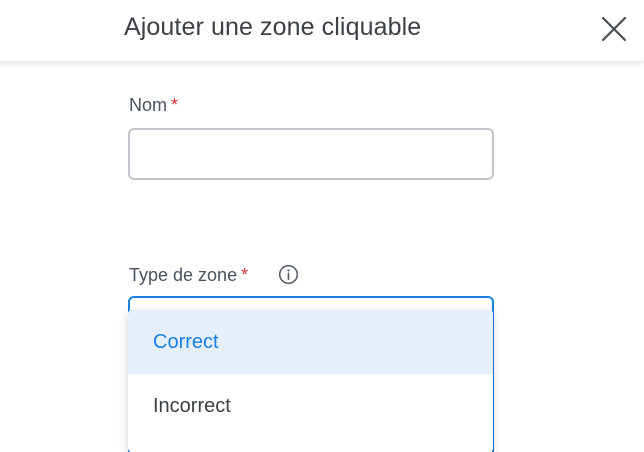 The width and height of the screenshot is (644, 452). I want to click on option-correct: Correct, so click(310, 342).